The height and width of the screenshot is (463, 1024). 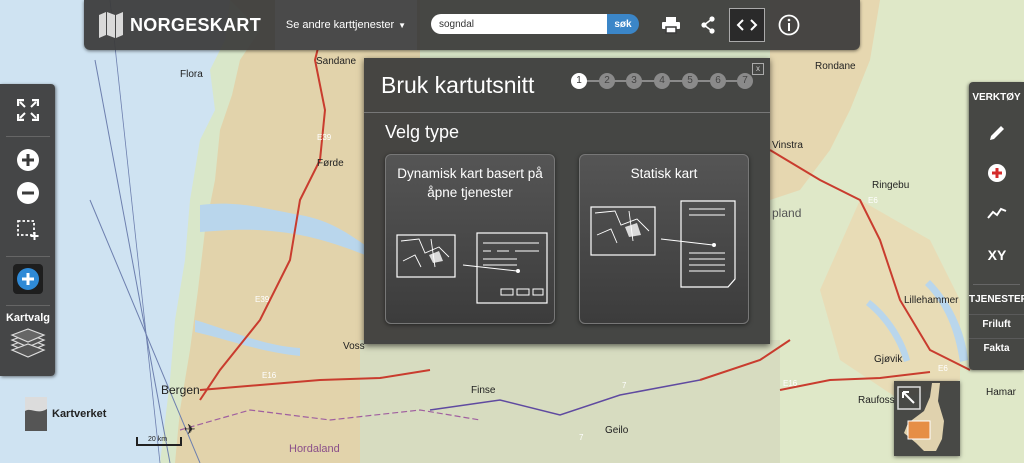 What do you see at coordinates (607, 81) in the screenshot?
I see `step-2: 2` at bounding box center [607, 81].